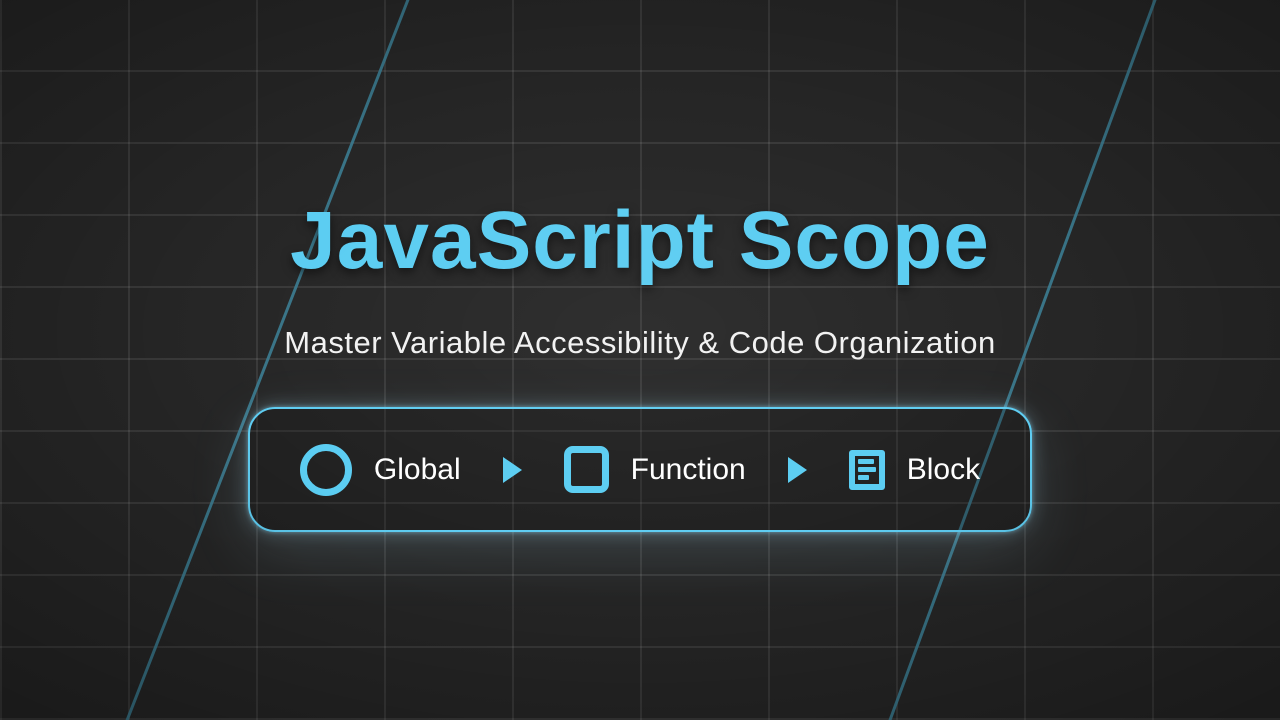 This screenshot has width=1280, height=720. Describe the element at coordinates (586, 469) in the screenshot. I see `square-outline-icon` at that location.